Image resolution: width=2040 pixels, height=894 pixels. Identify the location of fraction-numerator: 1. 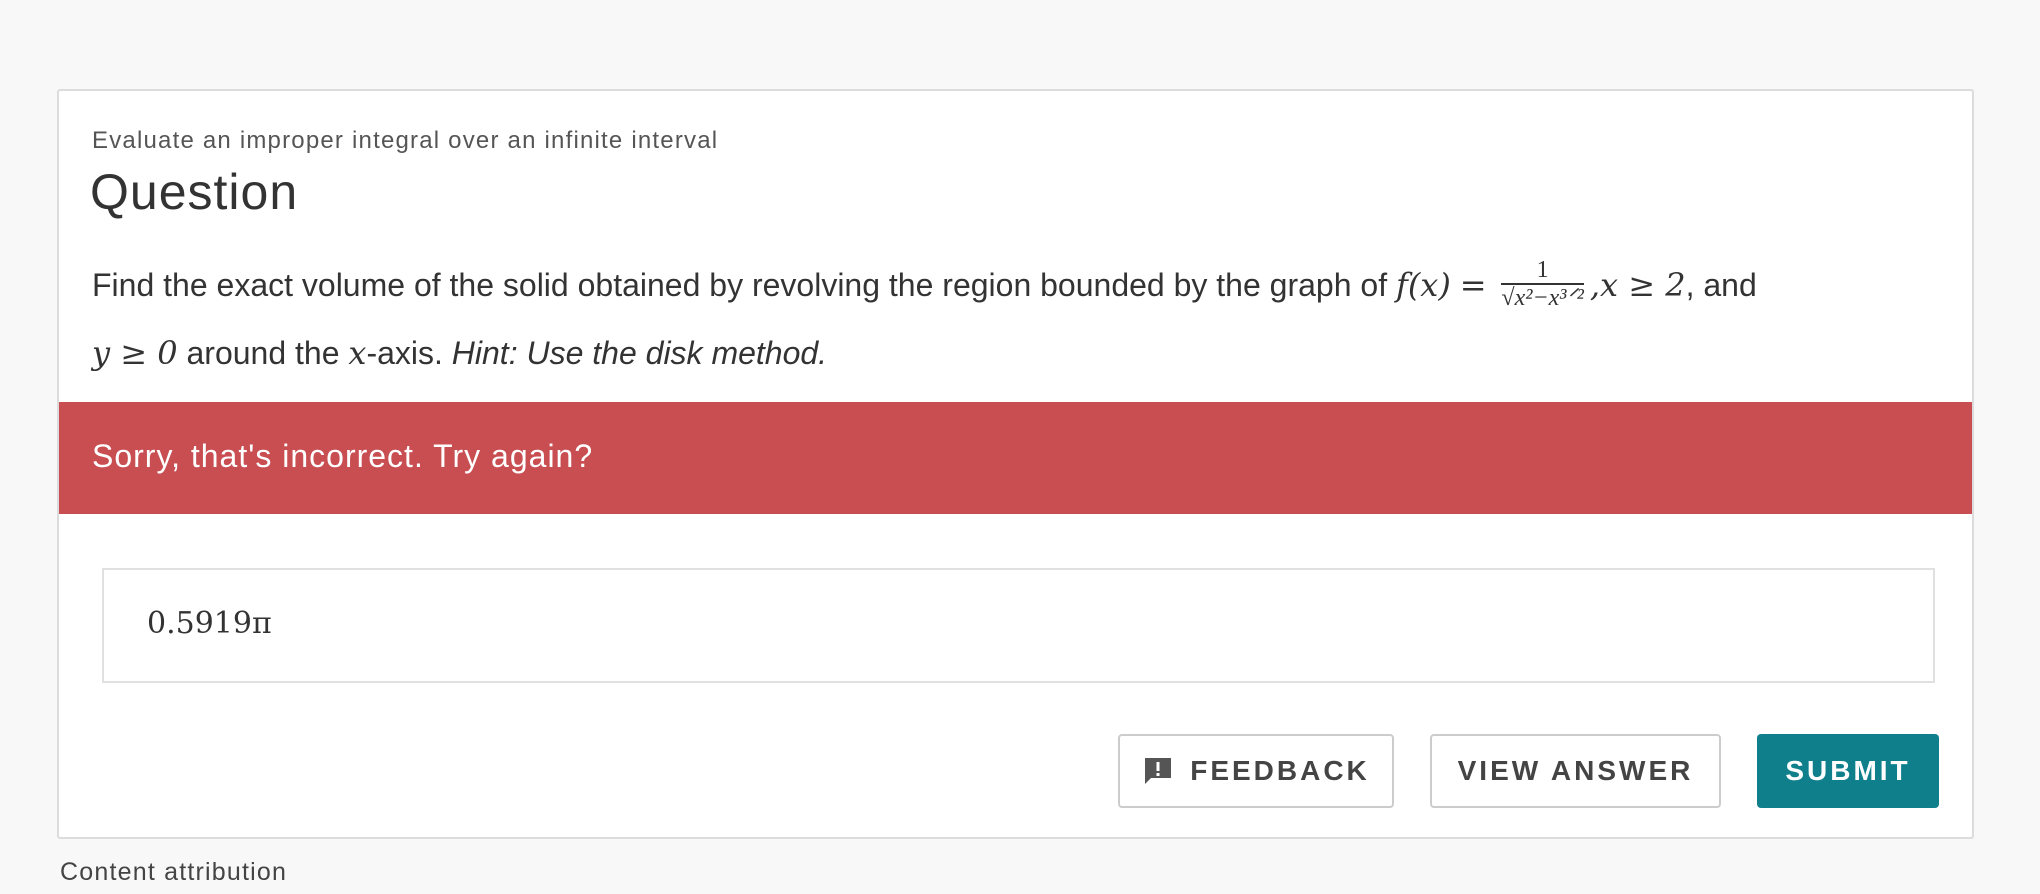
(1542, 271).